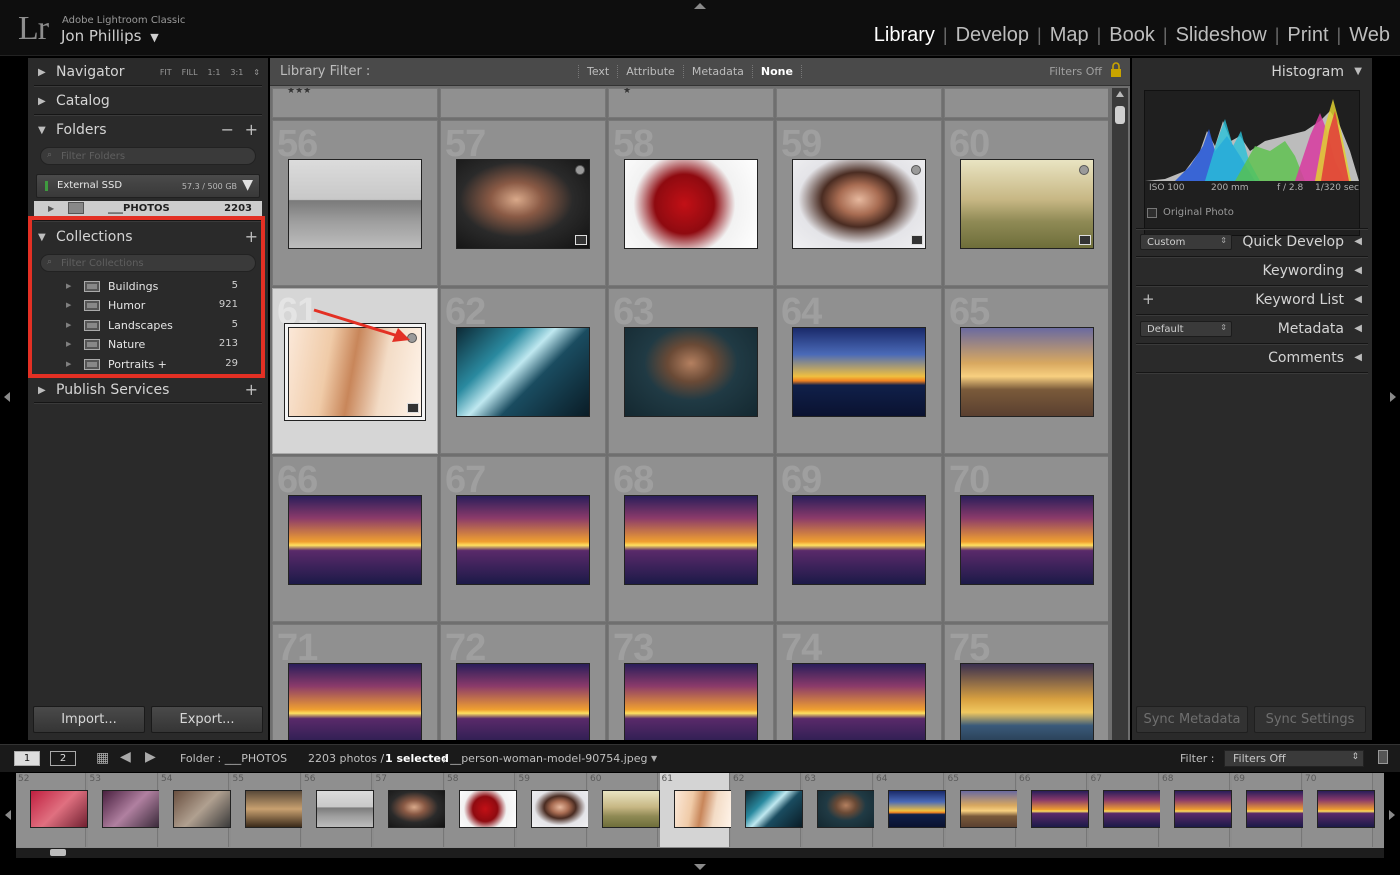 The height and width of the screenshot is (875, 1400). I want to click on selected-filename: / __person-woman-model-90754.jpeg, so click(545, 758).